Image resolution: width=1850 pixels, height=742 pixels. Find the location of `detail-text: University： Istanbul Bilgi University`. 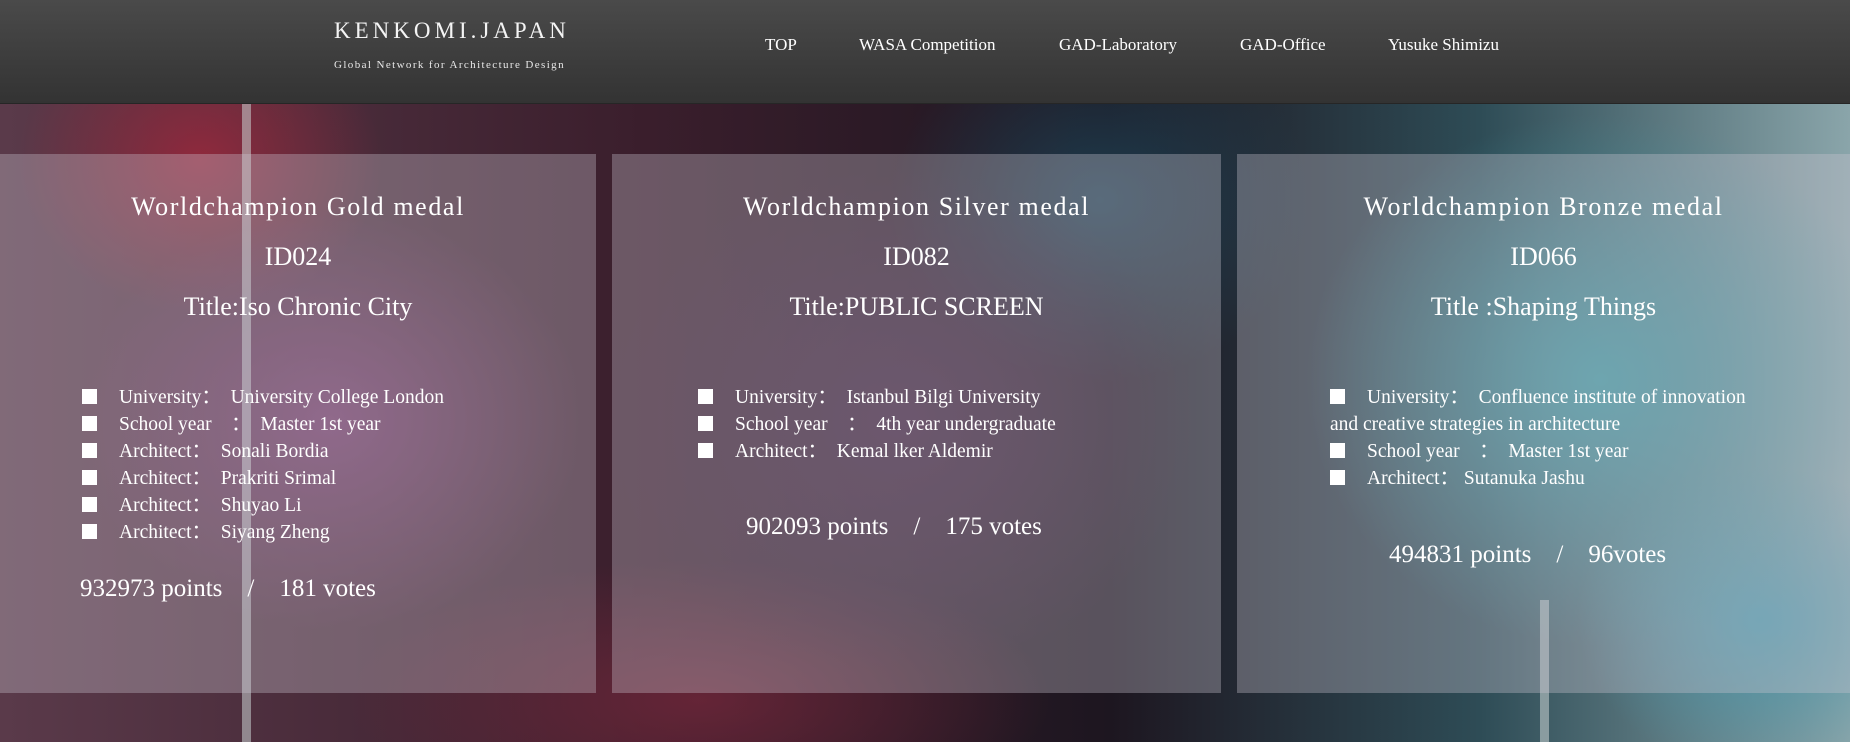

detail-text: University： Istanbul Bilgi University is located at coordinates (888, 397).